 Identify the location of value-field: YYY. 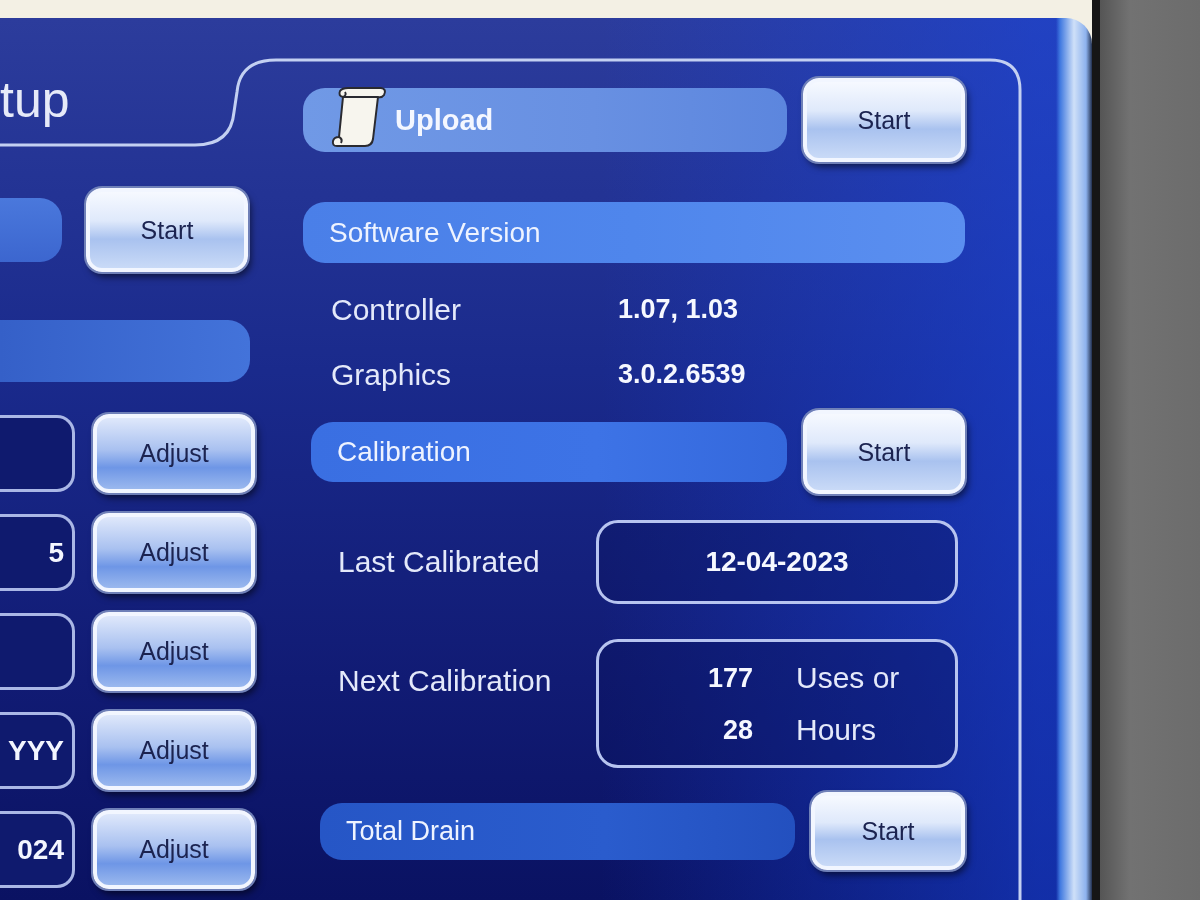
(37, 750).